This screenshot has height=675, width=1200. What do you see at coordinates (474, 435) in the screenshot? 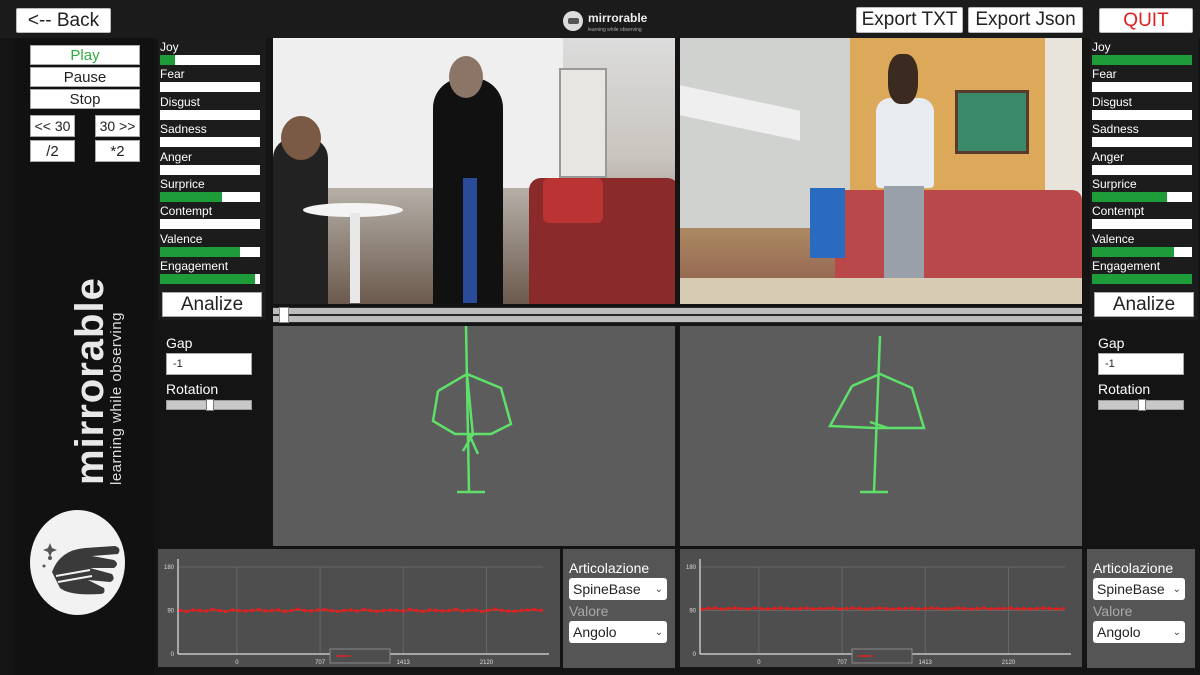
I see `skeleton-view-left` at bounding box center [474, 435].